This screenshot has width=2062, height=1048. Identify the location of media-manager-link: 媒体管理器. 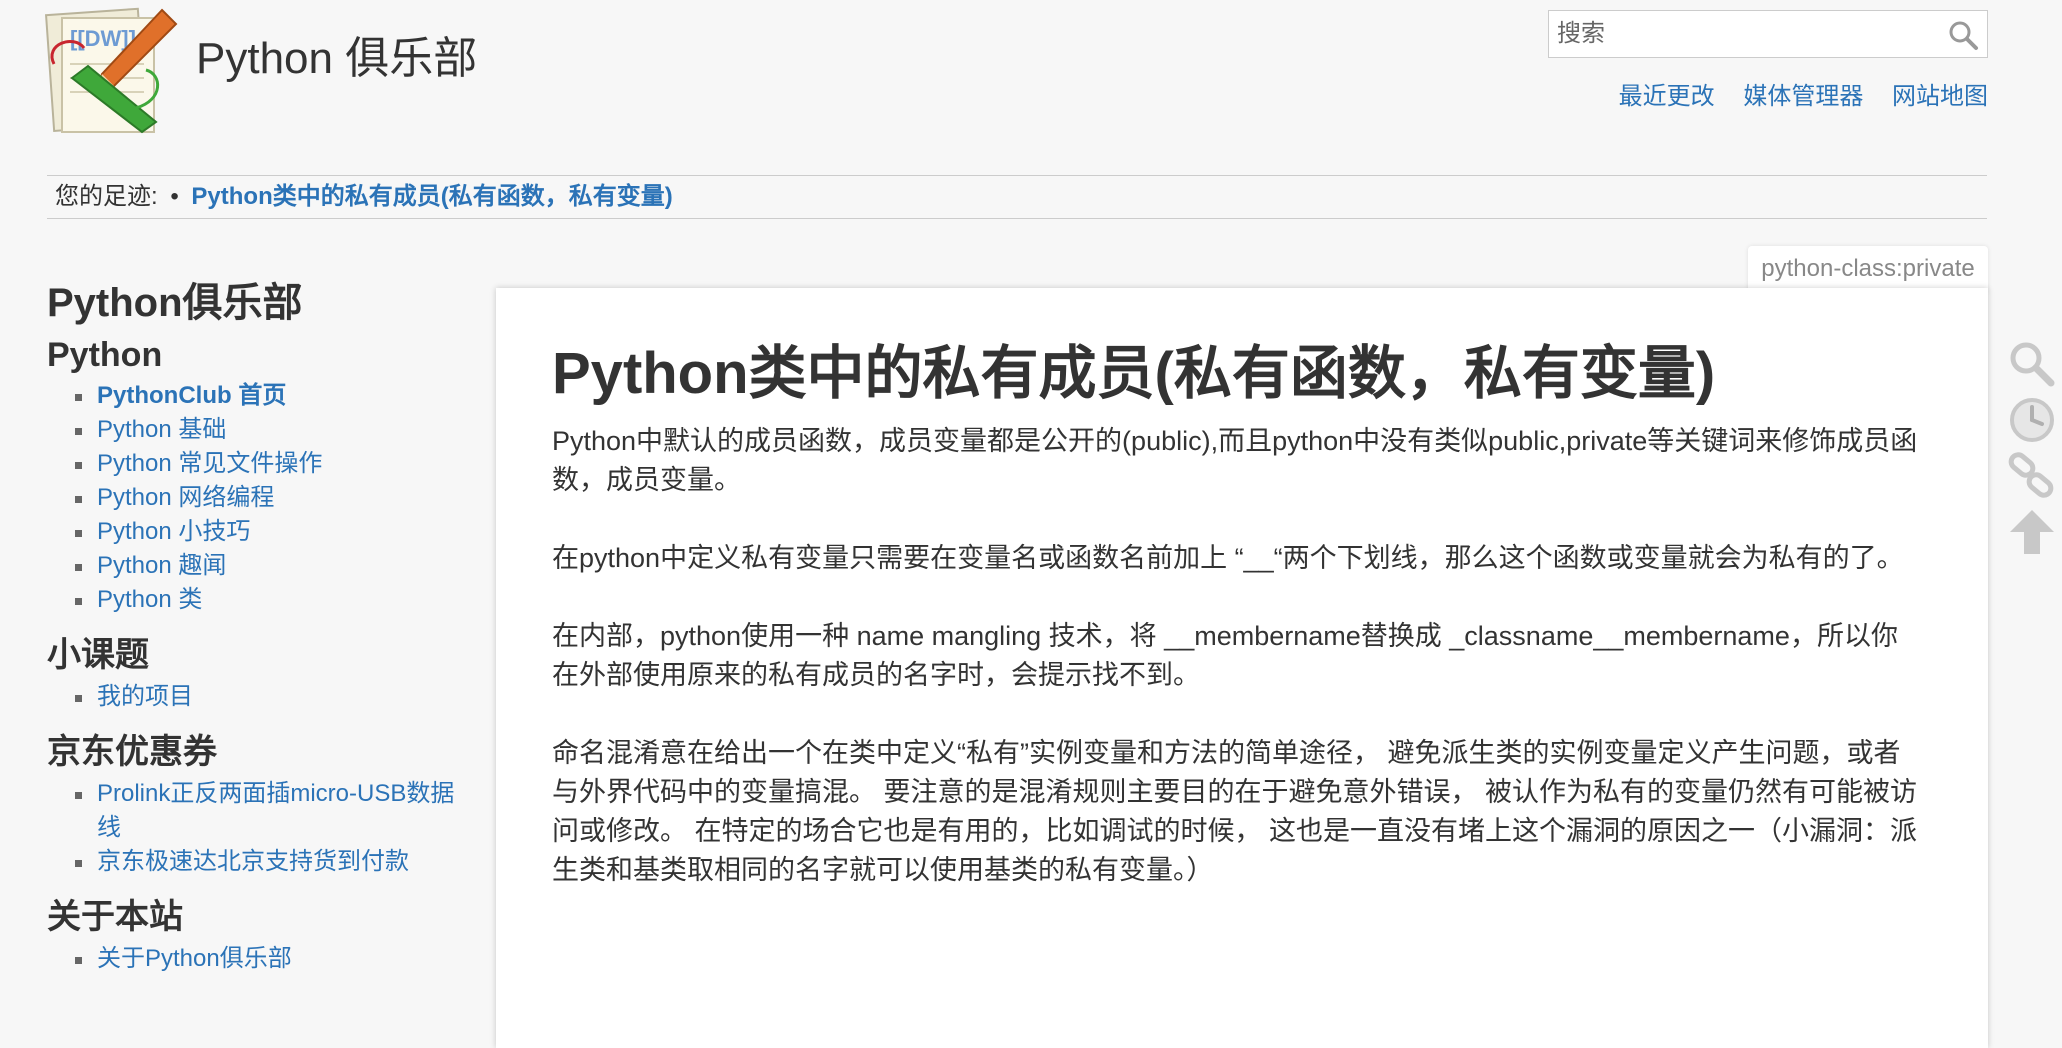
(1803, 96).